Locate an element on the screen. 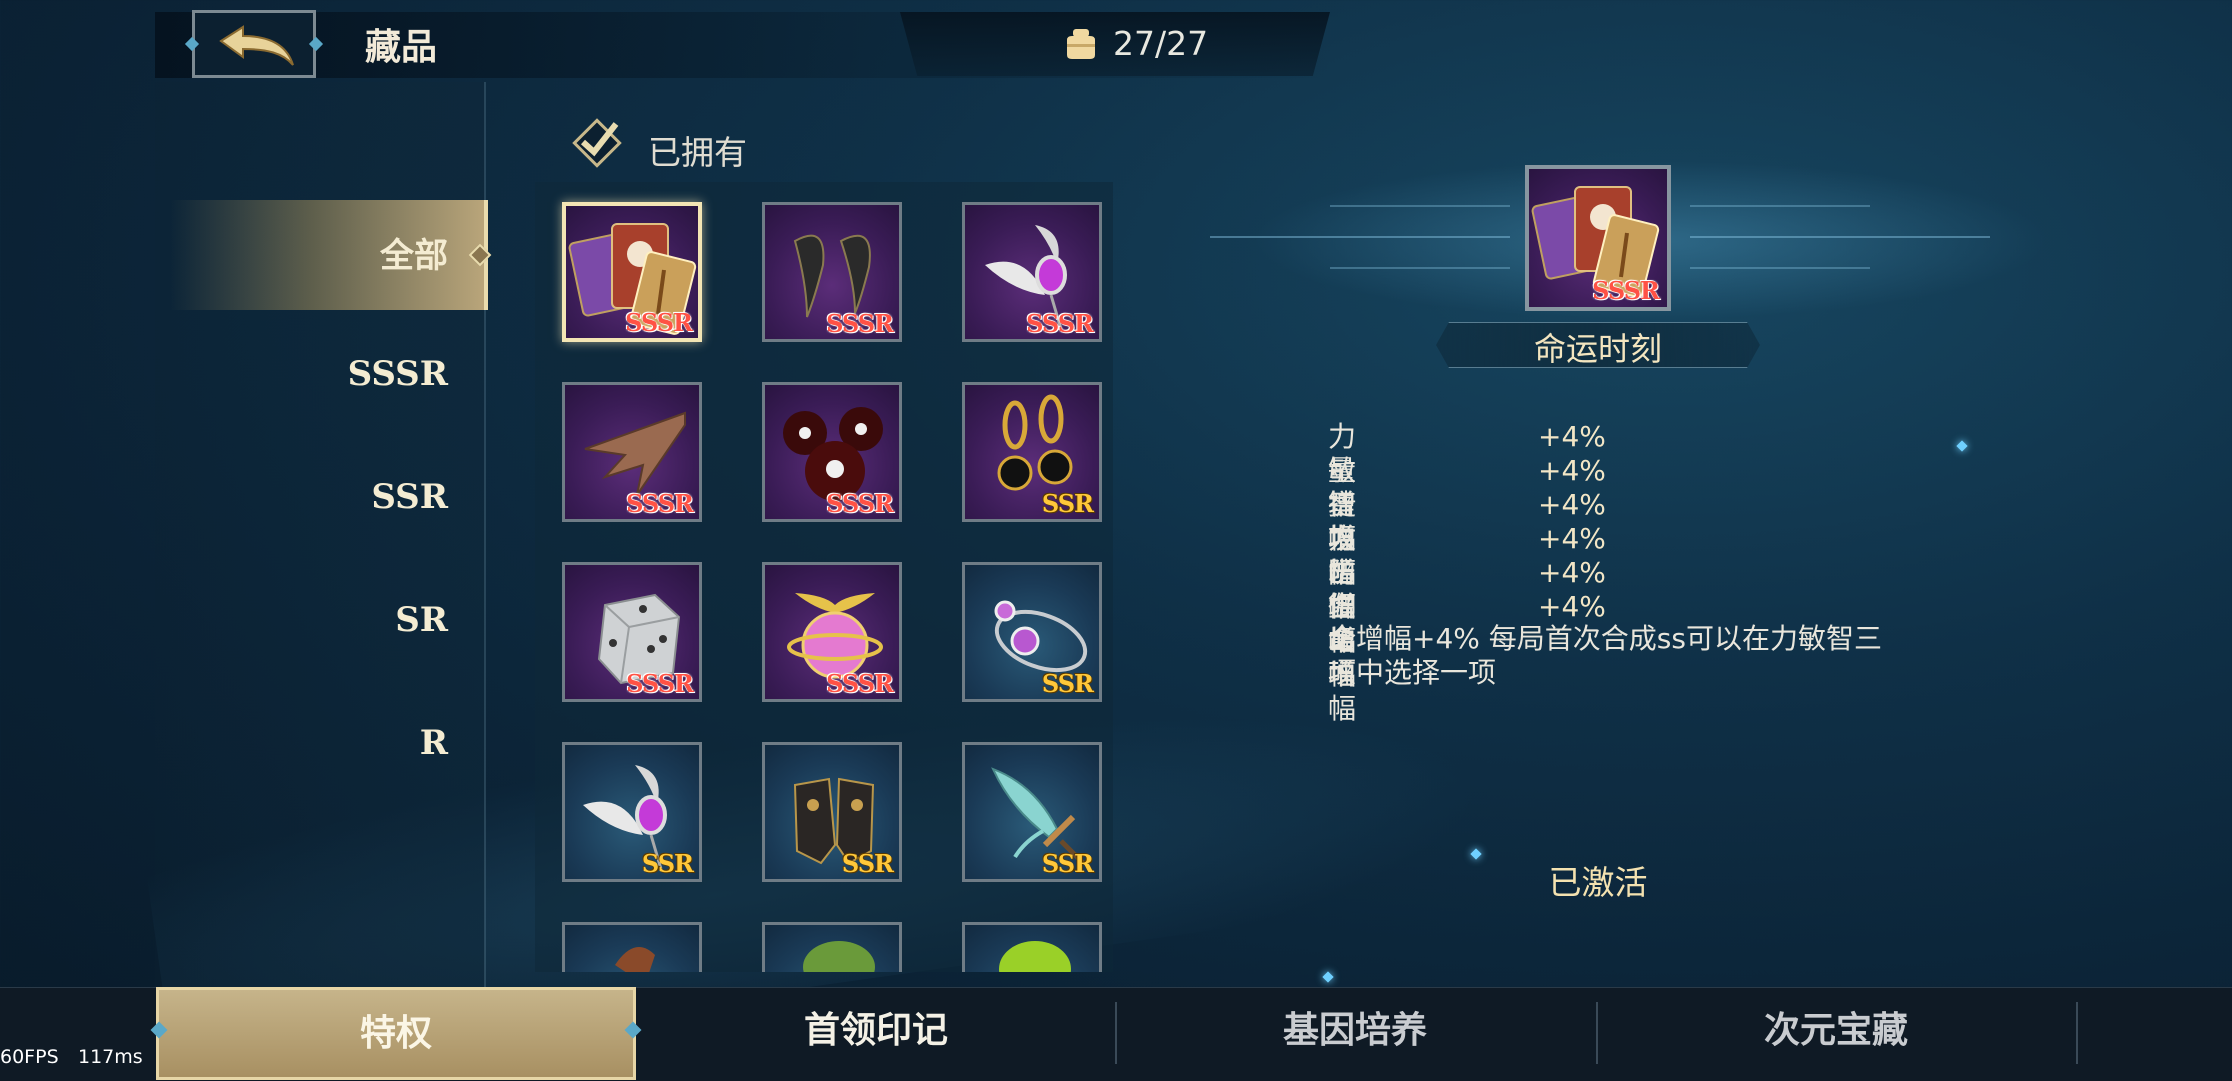 The width and height of the screenshot is (2232, 1081). tab-gene-cultivation: 基因培养 is located at coordinates (1355, 1033).